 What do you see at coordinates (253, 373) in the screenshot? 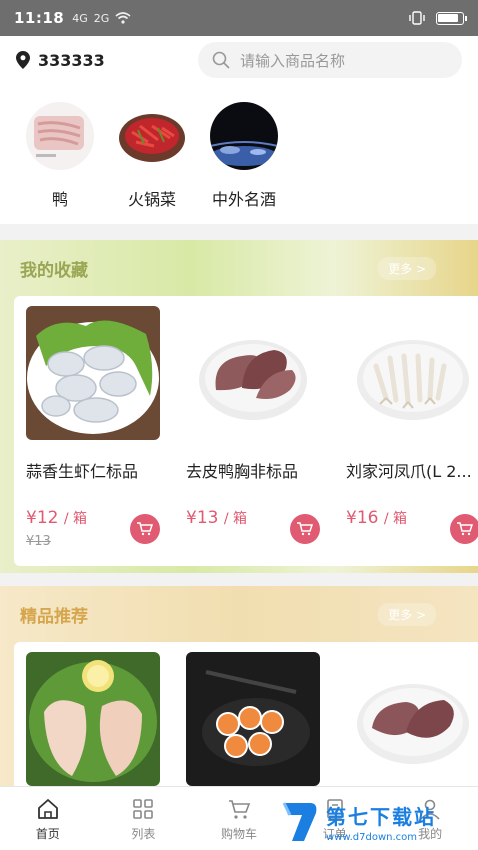
I see `duck-breast-image` at bounding box center [253, 373].